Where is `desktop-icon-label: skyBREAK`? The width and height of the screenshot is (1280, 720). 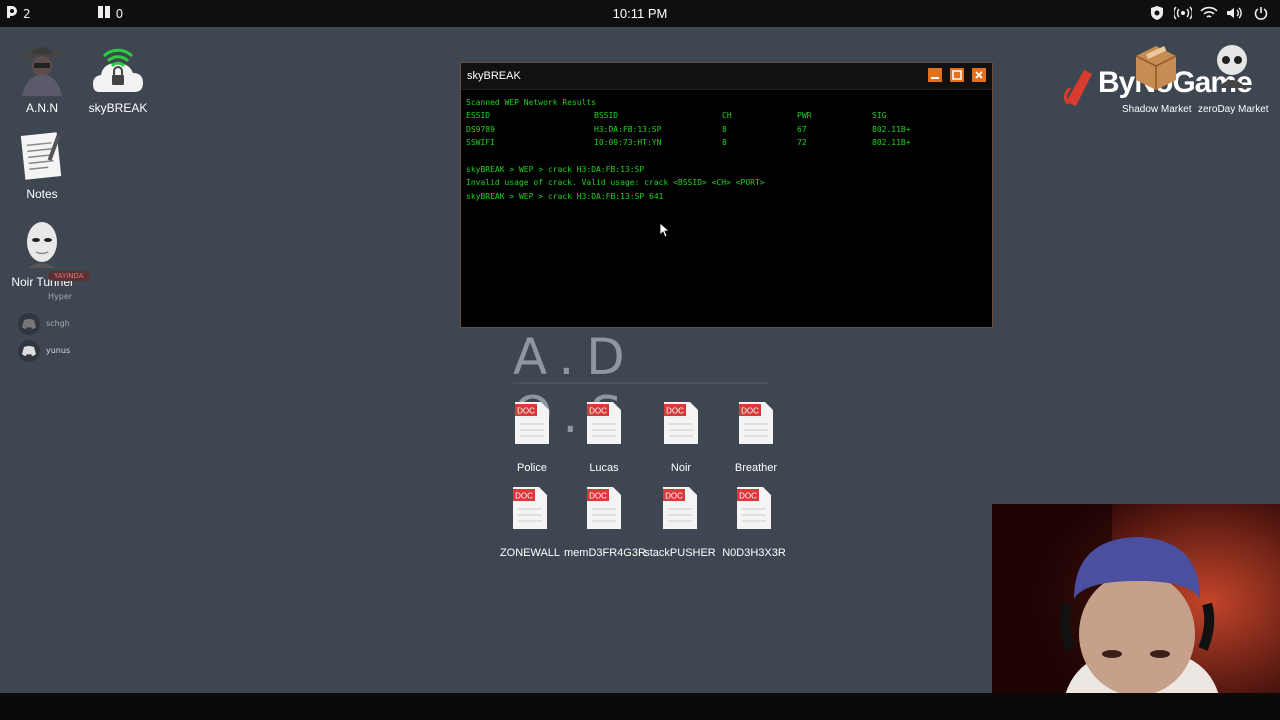 desktop-icon-label: skyBREAK is located at coordinates (118, 108).